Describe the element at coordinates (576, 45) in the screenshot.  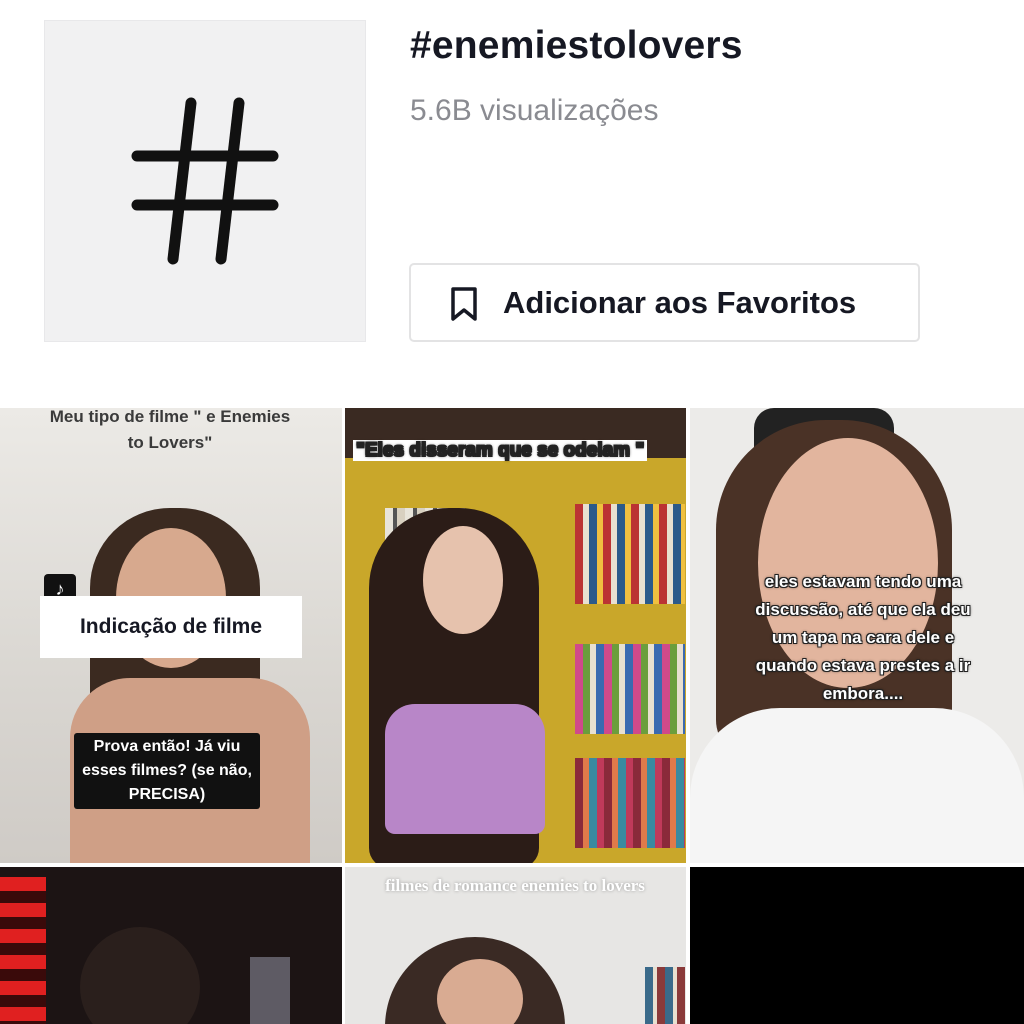
I see `hashtag-title: #enemiestolovers` at that location.